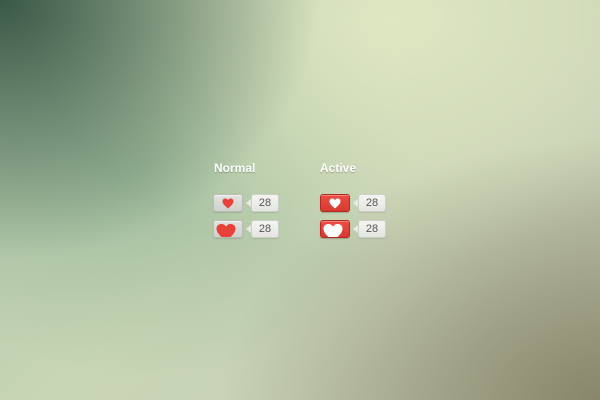 The height and width of the screenshot is (400, 600). I want to click on like-button-normal-small, so click(228, 203).